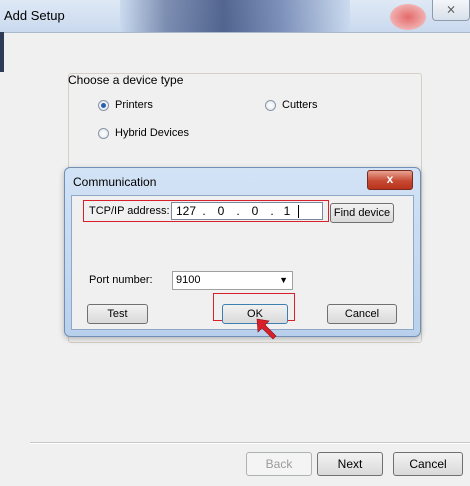  I want to click on radio-cutters-label: Cutters, so click(300, 105).